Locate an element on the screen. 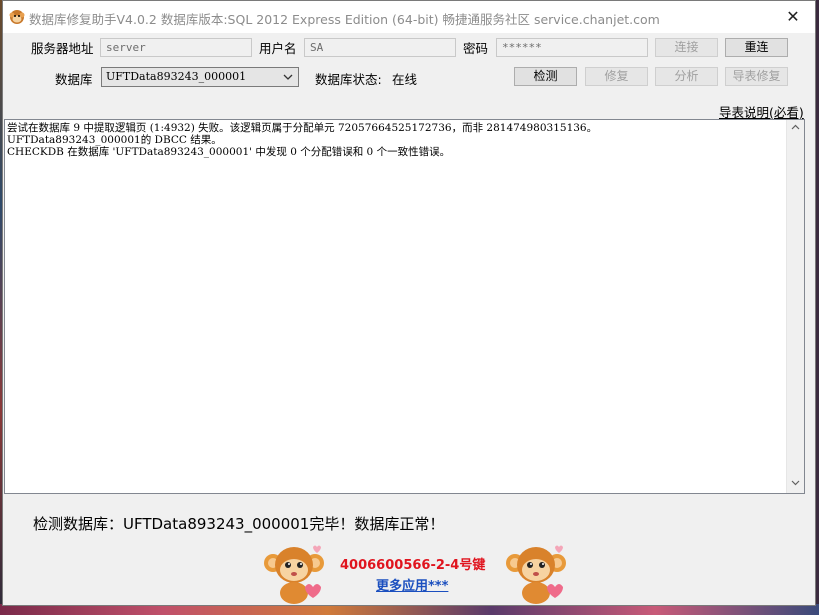 This screenshot has height=615, width=819. result-message: 检测数据库：UFTData893243_000001完毕！数据库正常！ is located at coordinates (239, 524).